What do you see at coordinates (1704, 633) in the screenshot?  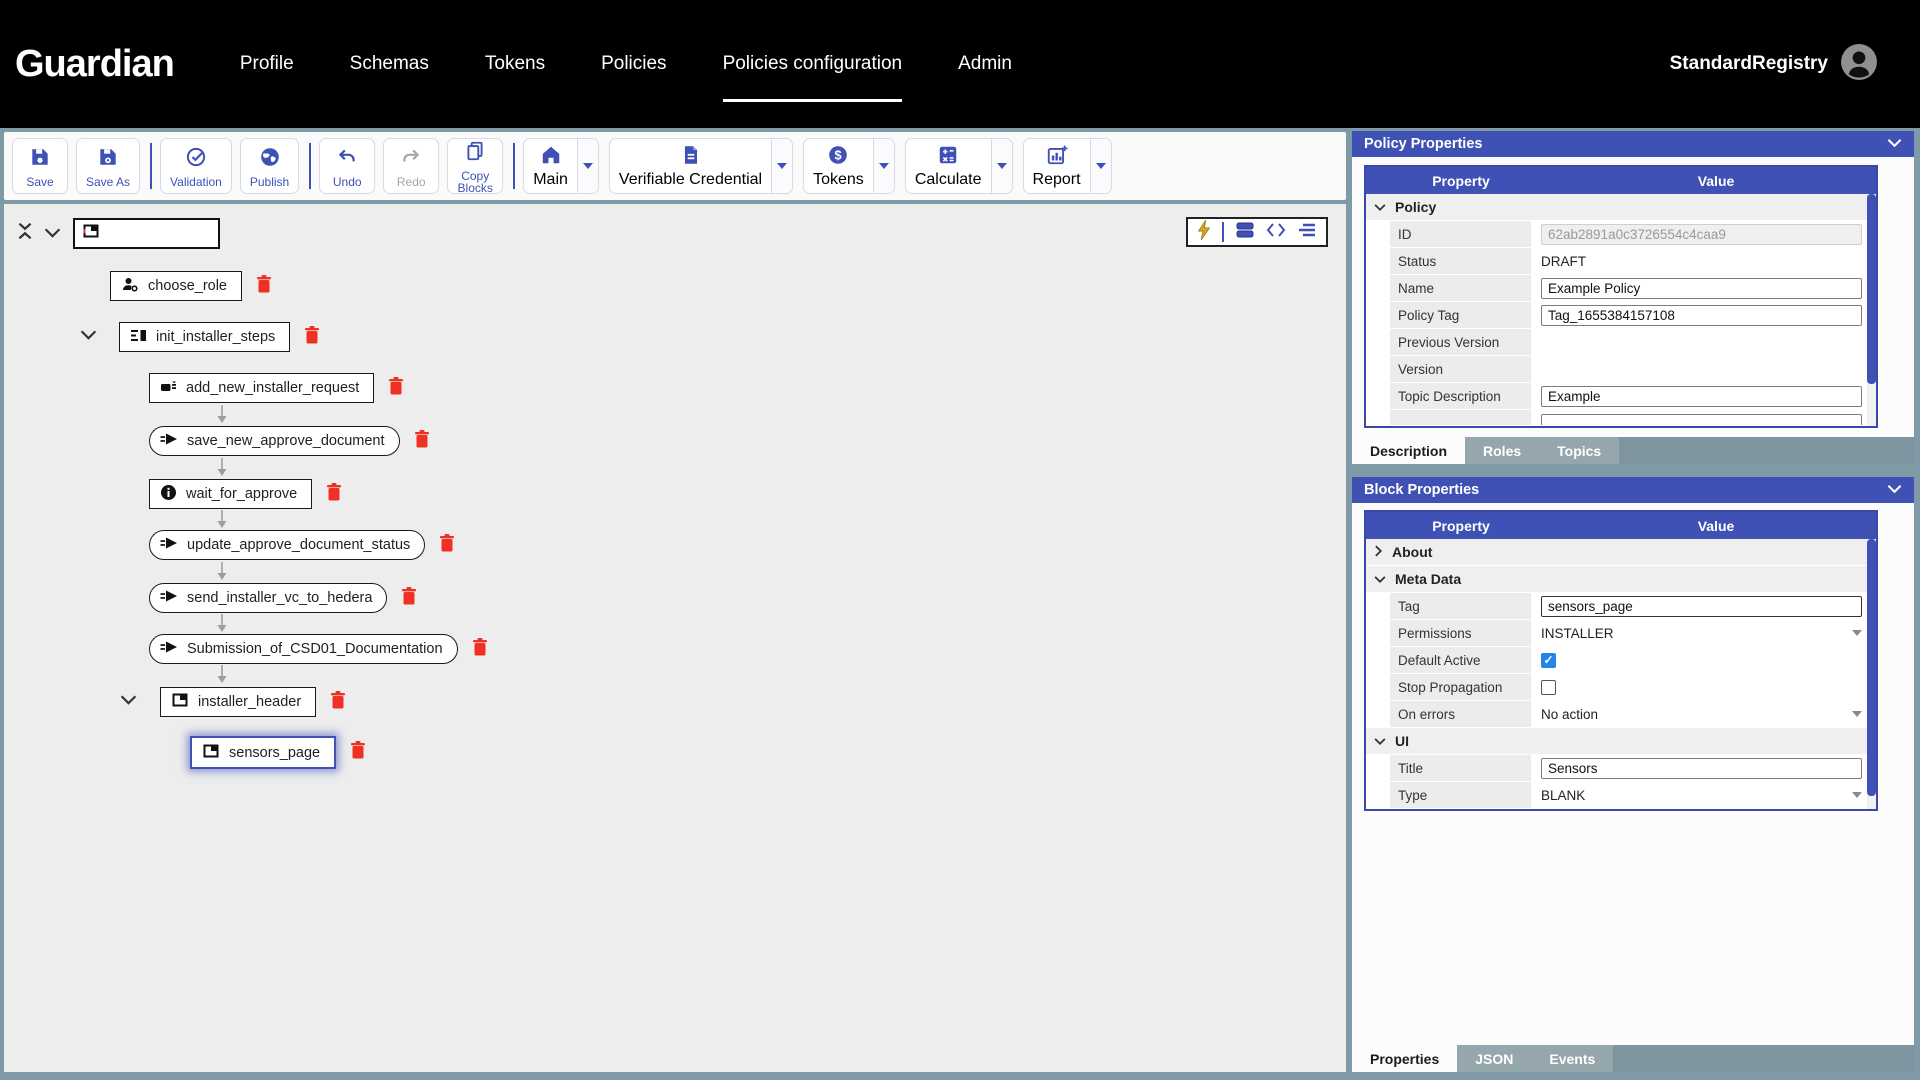 I see `permissions-select: INSTALLER` at bounding box center [1704, 633].